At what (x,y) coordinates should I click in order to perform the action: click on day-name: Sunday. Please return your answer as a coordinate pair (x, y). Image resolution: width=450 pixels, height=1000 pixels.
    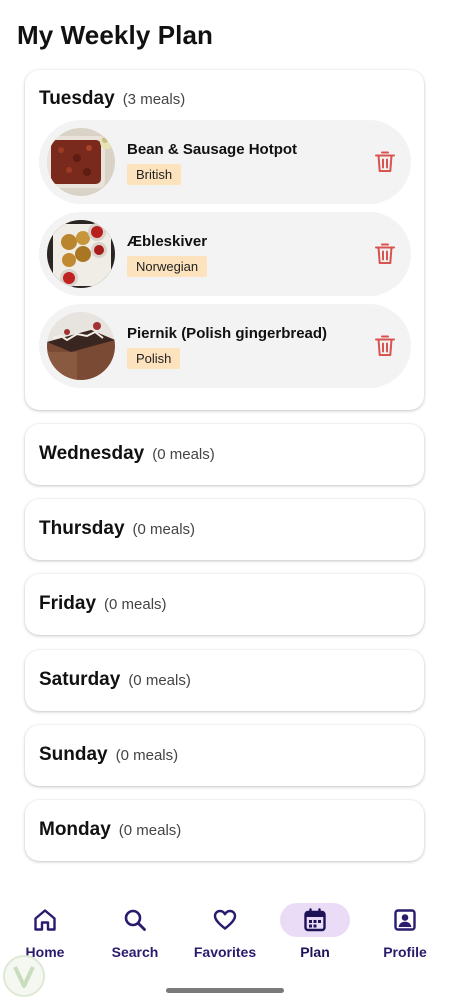
    Looking at the image, I should click on (73, 754).